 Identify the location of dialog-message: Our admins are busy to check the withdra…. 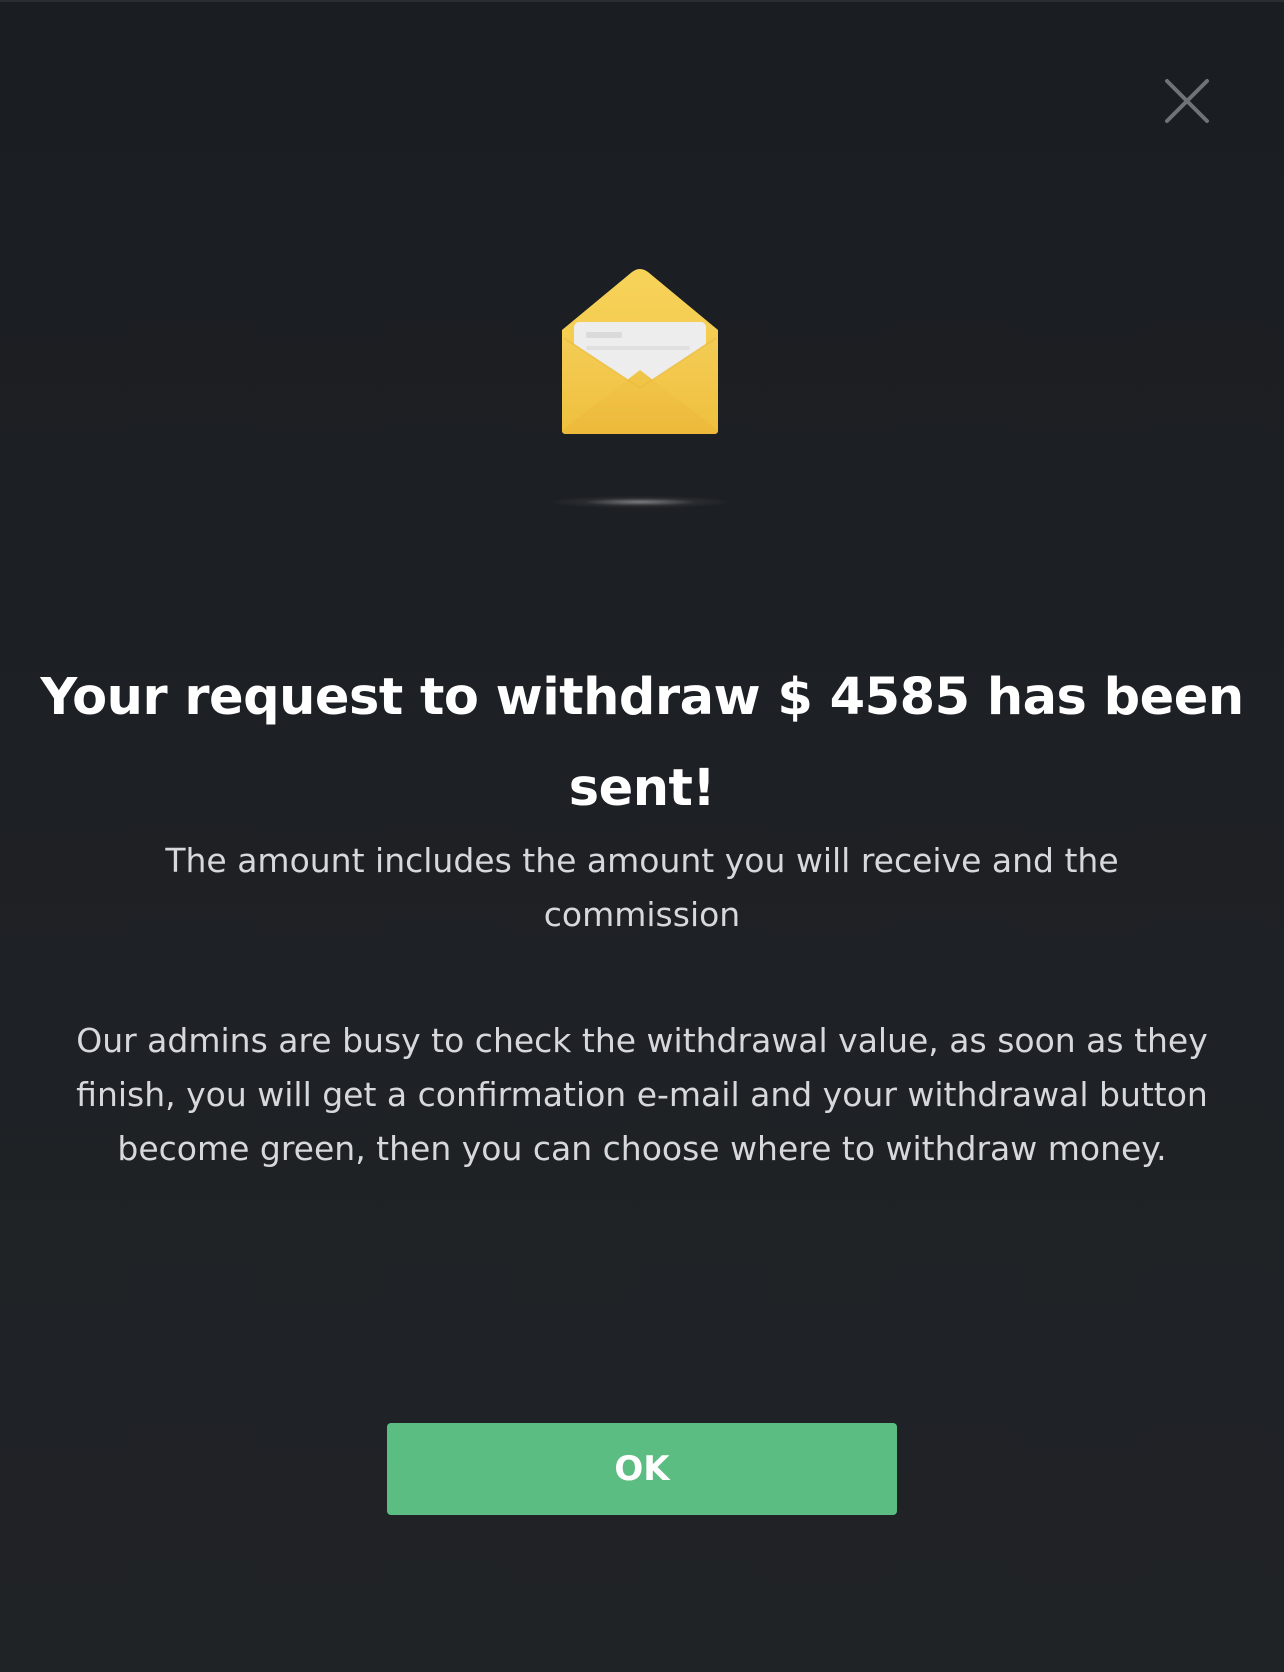
(642, 1094).